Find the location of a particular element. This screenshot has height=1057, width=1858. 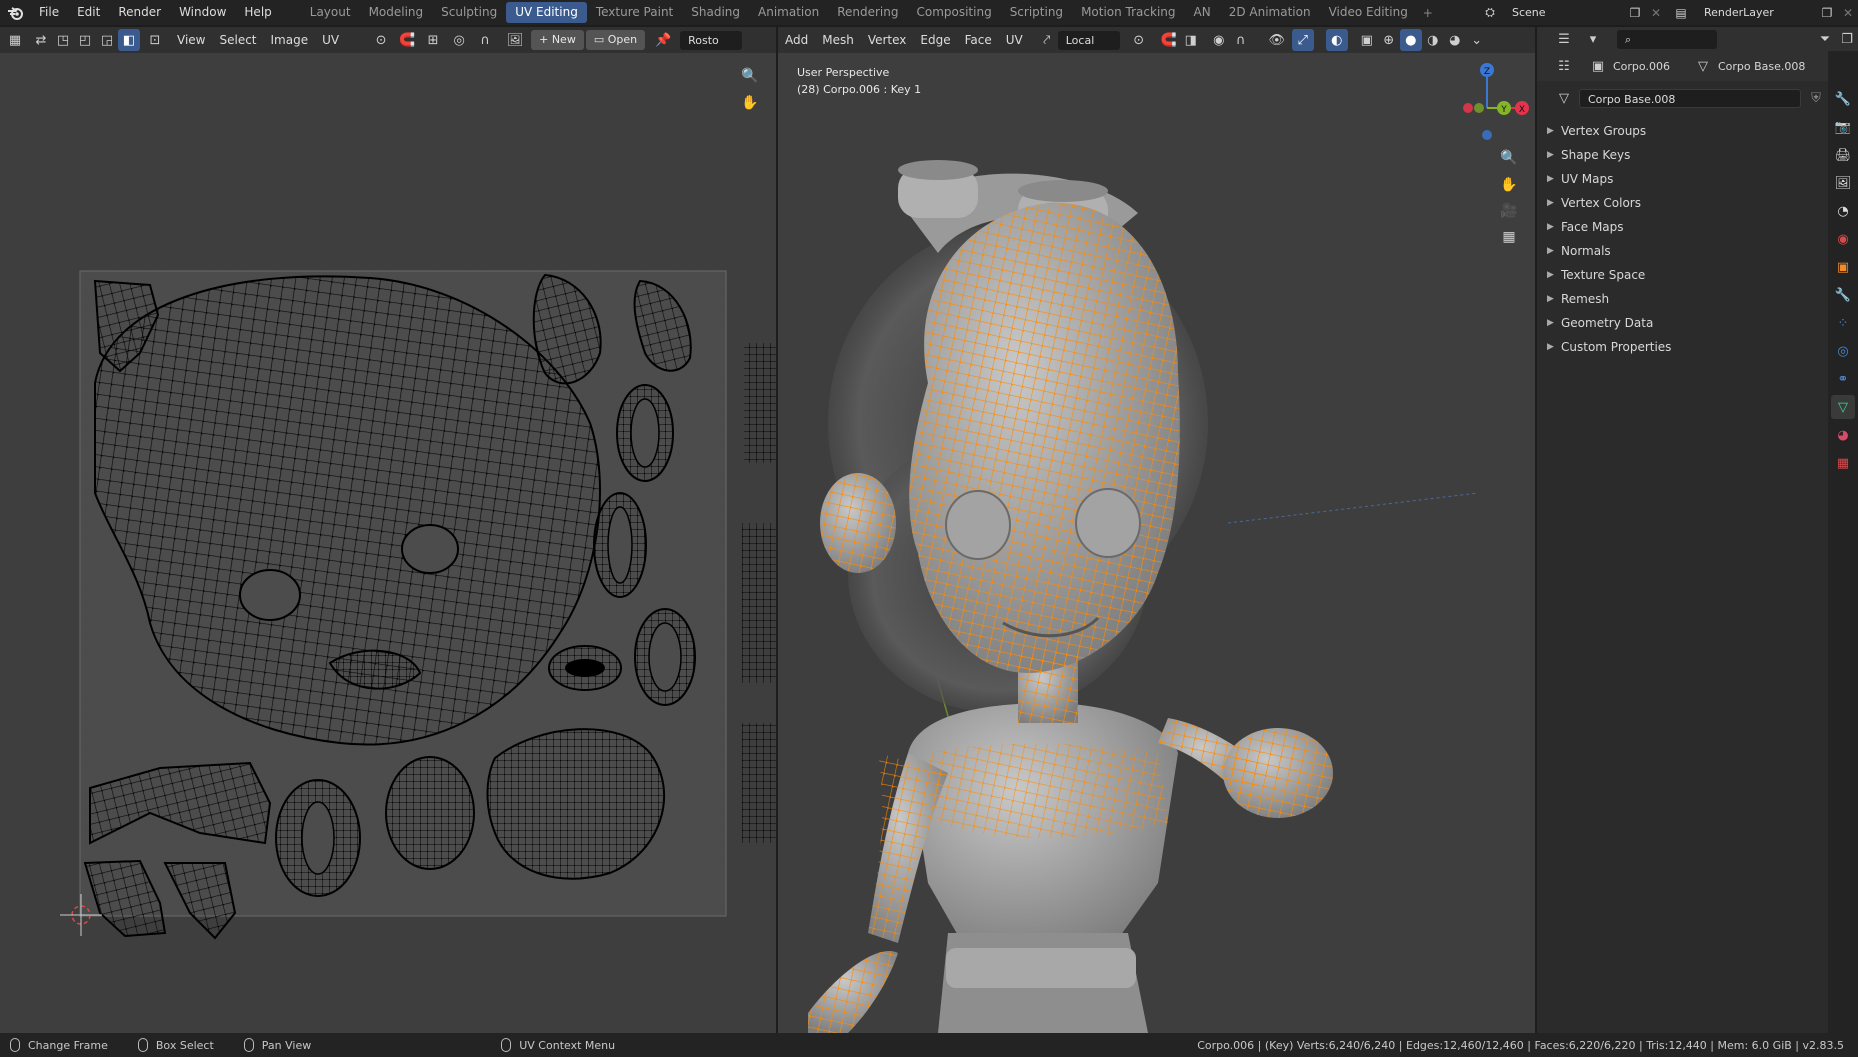

snap-icon: 🧲 is located at coordinates (407, 40).